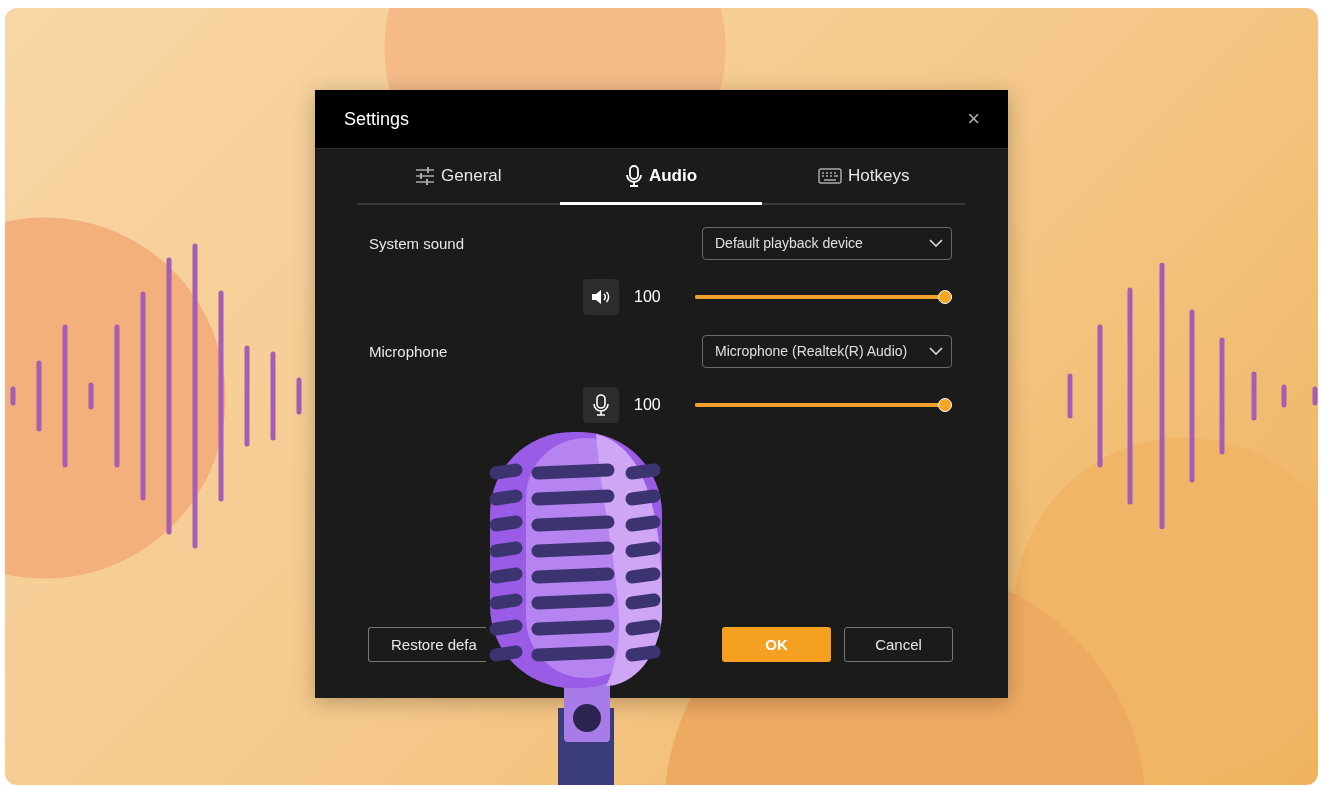 This screenshot has width=1322, height=787. What do you see at coordinates (427, 644) in the screenshot?
I see `restore-button: Restore defa` at bounding box center [427, 644].